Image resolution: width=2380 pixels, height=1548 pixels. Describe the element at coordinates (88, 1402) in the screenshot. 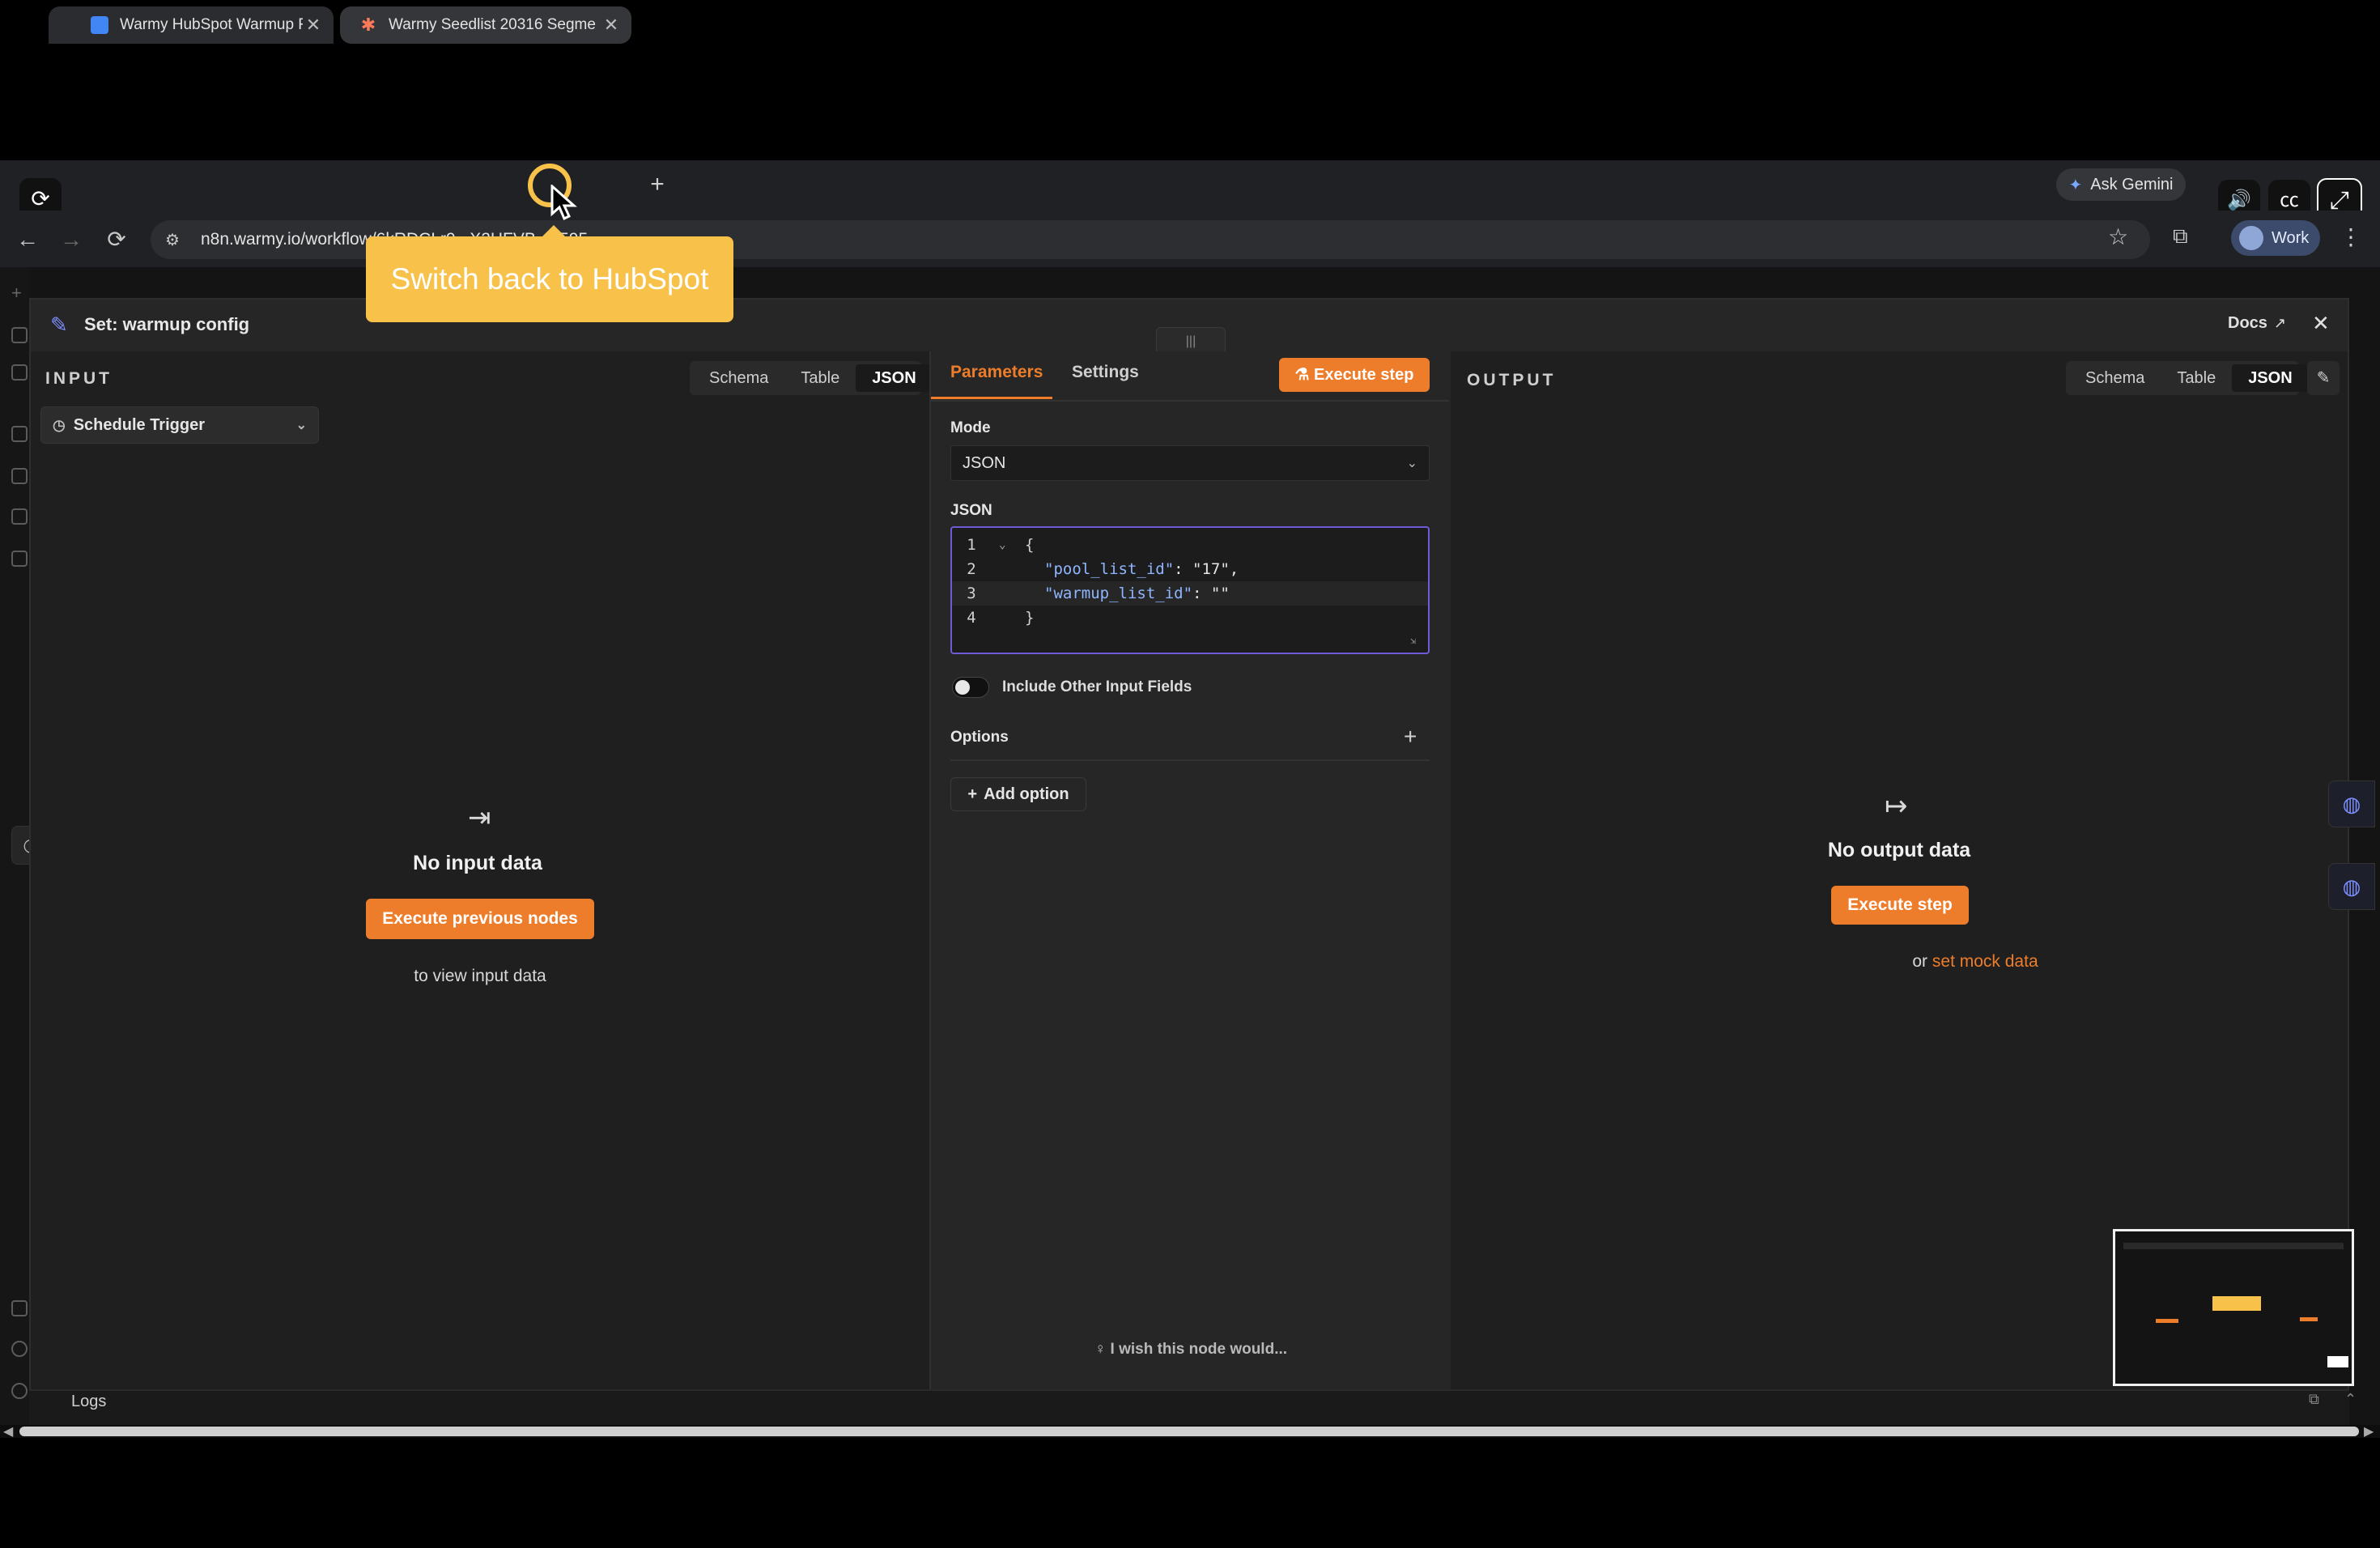

I see `logs-label: Logs` at that location.